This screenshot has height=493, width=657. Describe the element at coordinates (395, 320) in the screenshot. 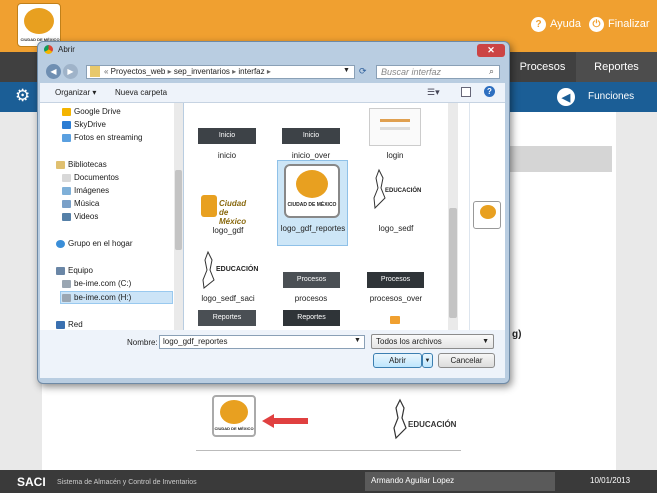

I see `file-thumbnail-icon` at that location.